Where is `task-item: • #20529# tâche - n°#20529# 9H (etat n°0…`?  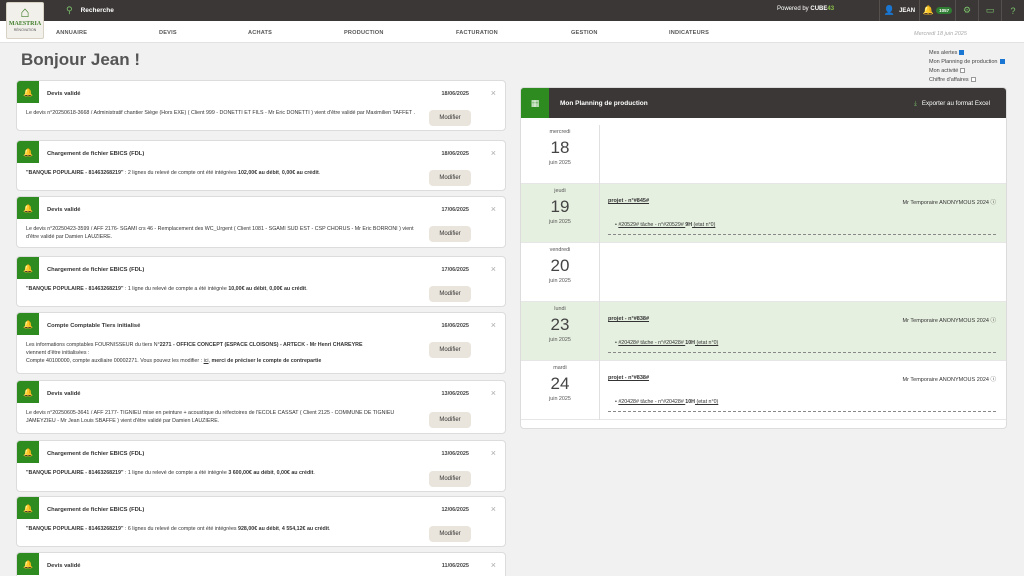 task-item: • #20529# tâche - n°#20529# 9H (etat n°0… is located at coordinates (665, 225).